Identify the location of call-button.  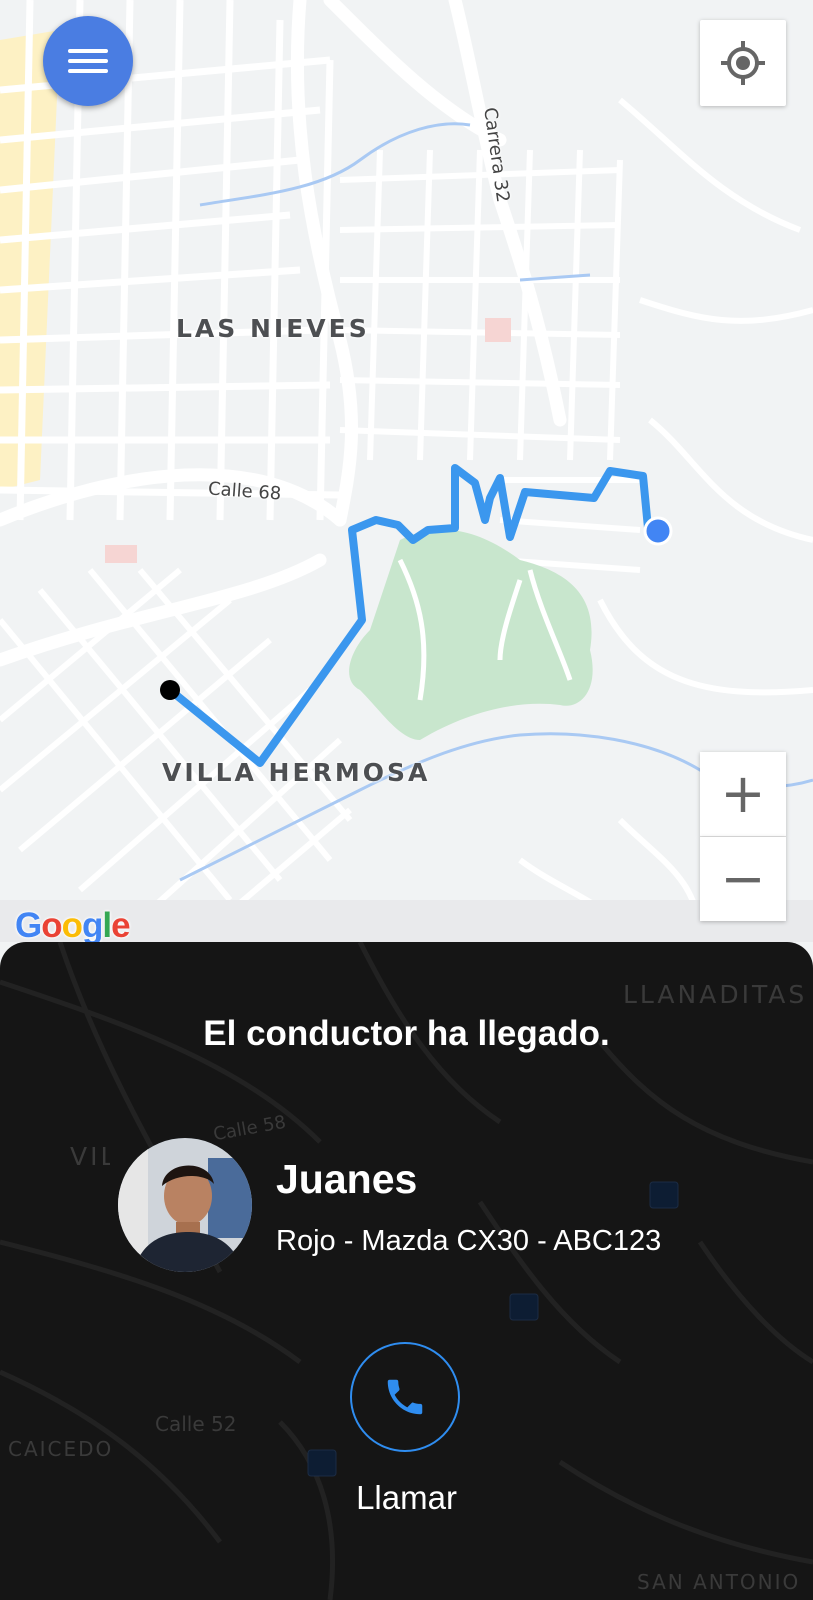
(405, 1397).